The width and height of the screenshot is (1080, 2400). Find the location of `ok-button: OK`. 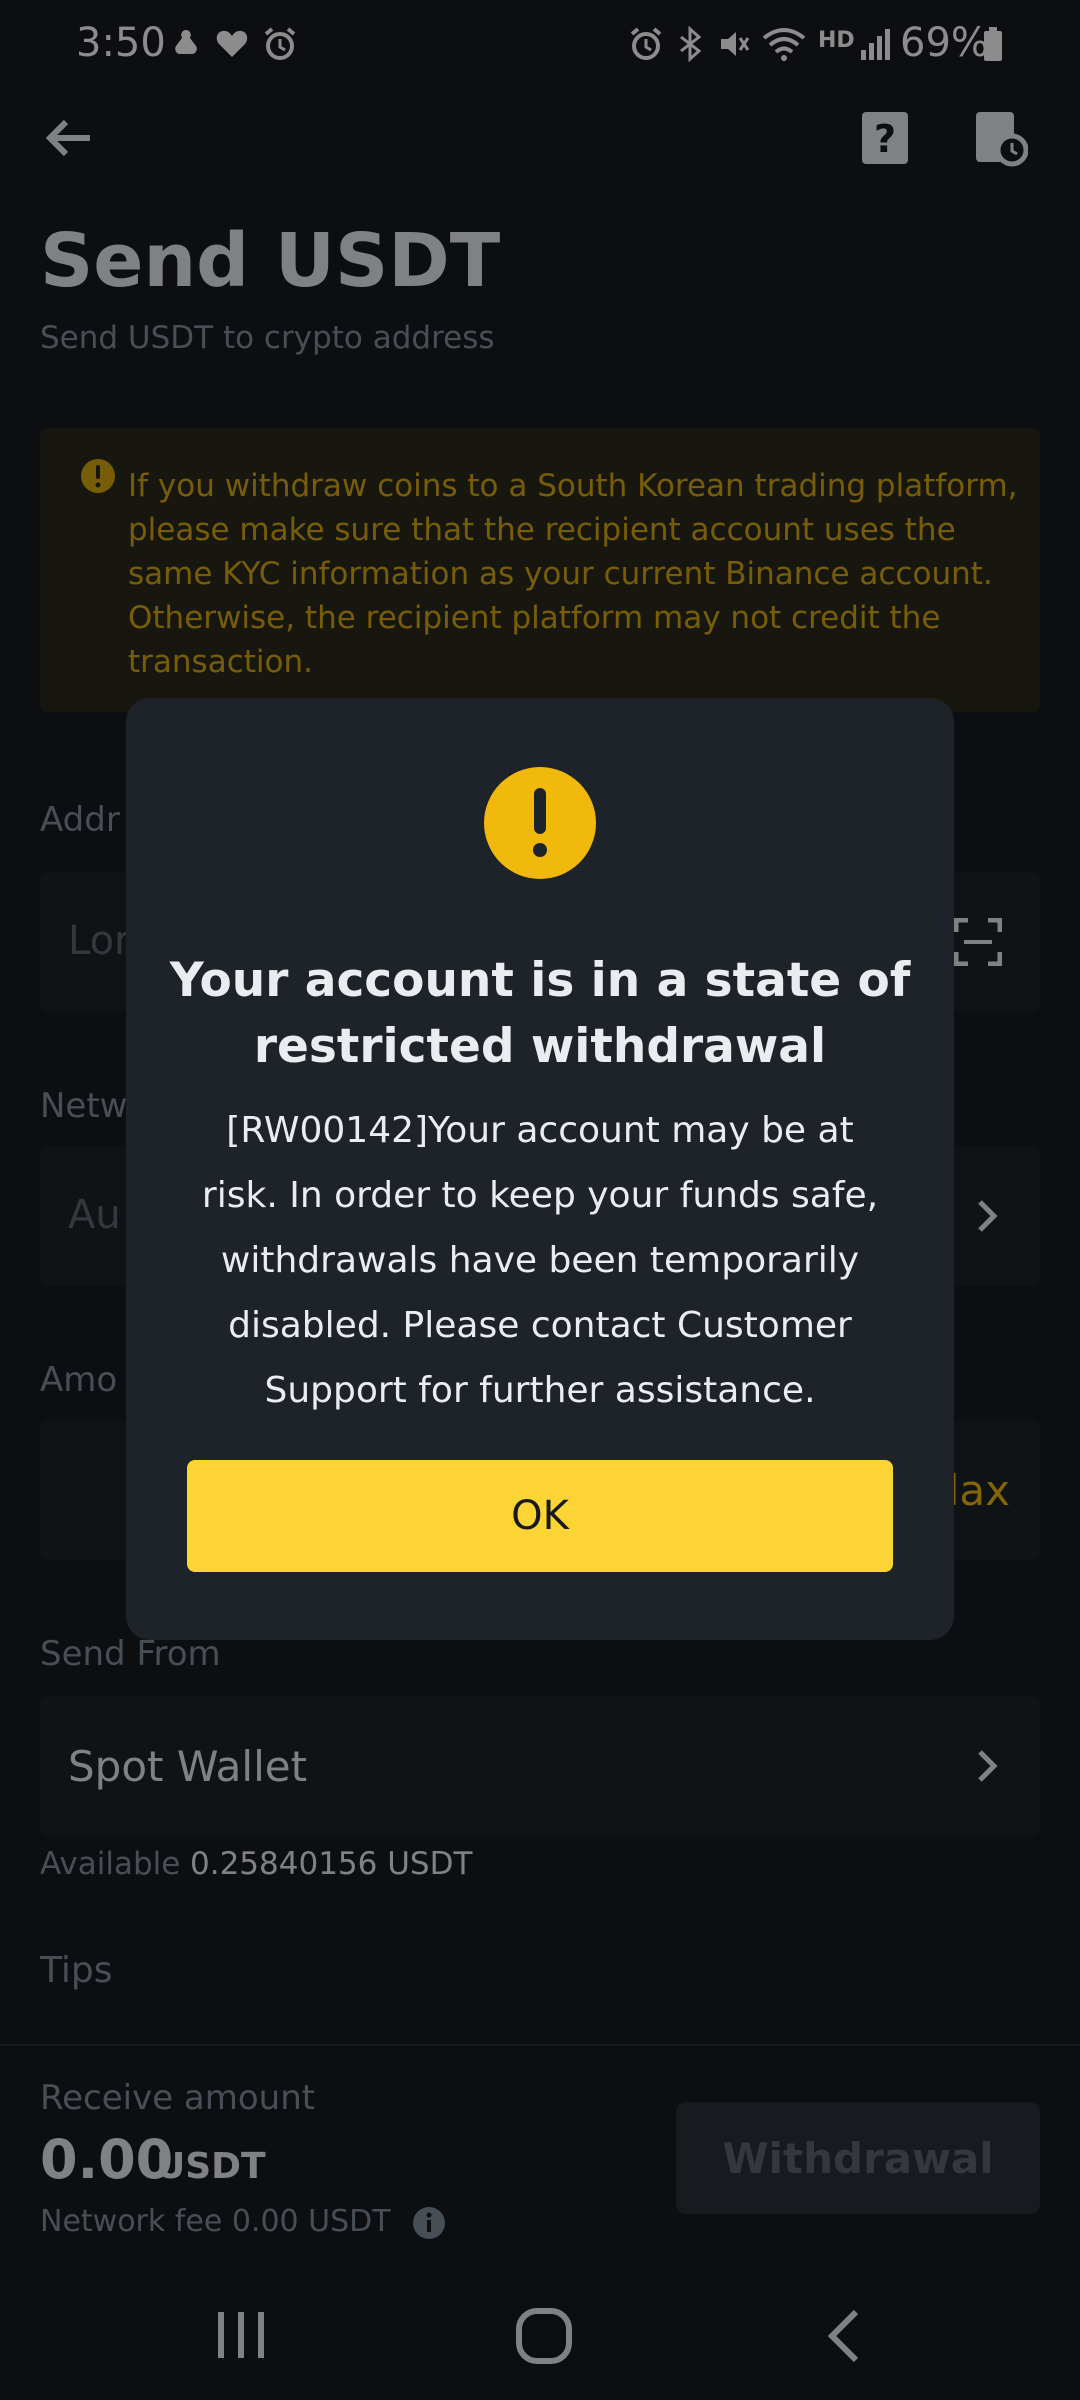

ok-button: OK is located at coordinates (540, 1516).